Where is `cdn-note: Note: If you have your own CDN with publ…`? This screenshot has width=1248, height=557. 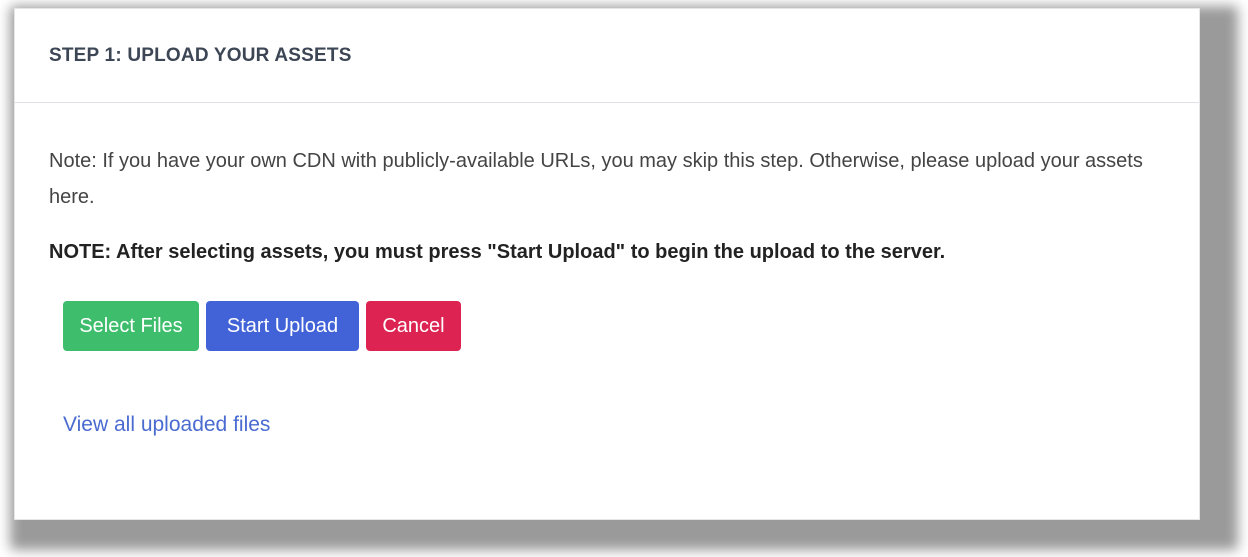 cdn-note: Note: If you have your own CDN with publ… is located at coordinates (596, 179).